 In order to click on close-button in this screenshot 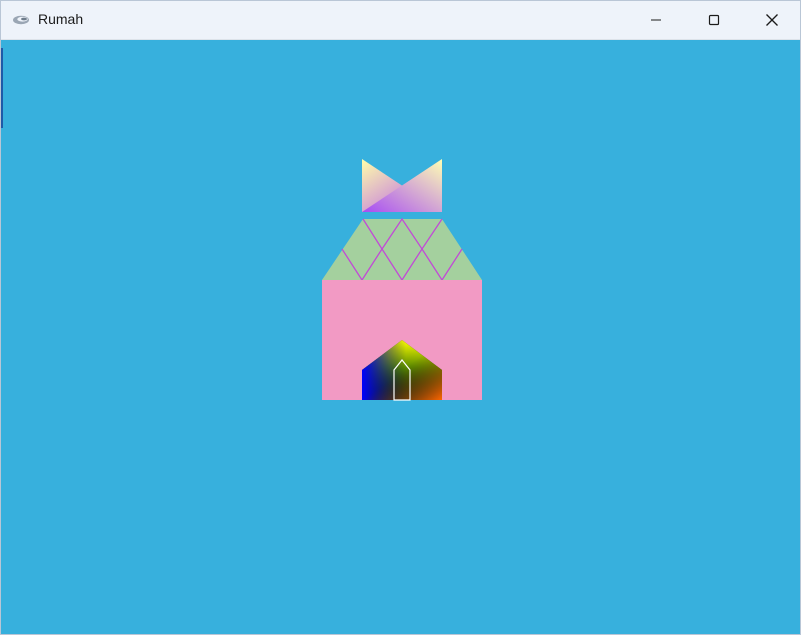, I will do `click(771, 20)`.